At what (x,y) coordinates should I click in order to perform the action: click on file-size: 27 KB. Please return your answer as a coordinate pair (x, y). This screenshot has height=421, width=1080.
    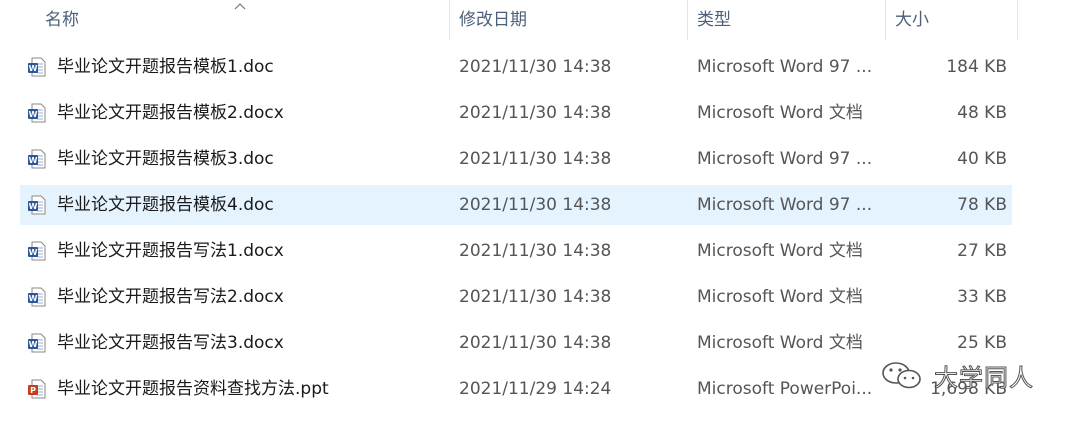
    Looking at the image, I should click on (982, 251).